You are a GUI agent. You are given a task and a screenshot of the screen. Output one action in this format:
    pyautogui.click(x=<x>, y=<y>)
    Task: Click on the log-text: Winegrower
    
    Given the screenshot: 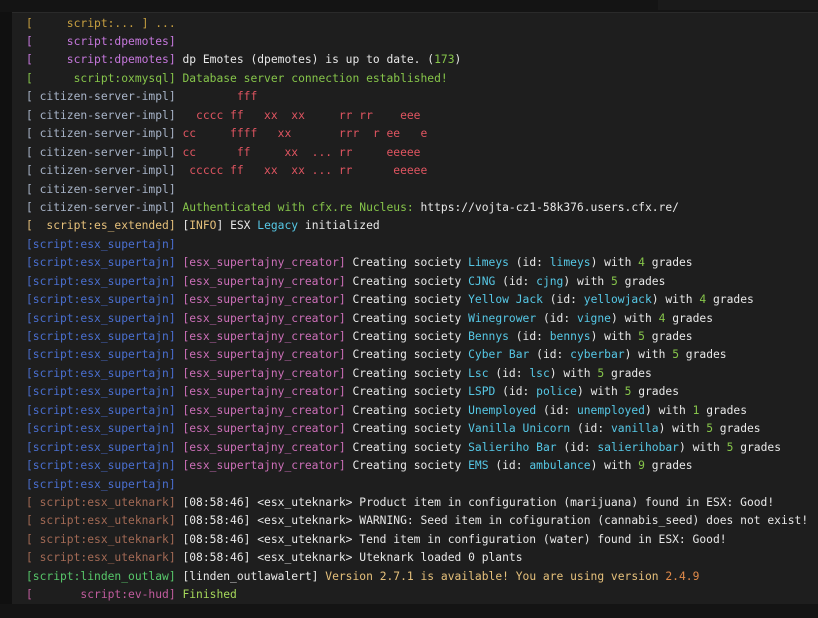 What is the action you would take?
    pyautogui.click(x=502, y=318)
    